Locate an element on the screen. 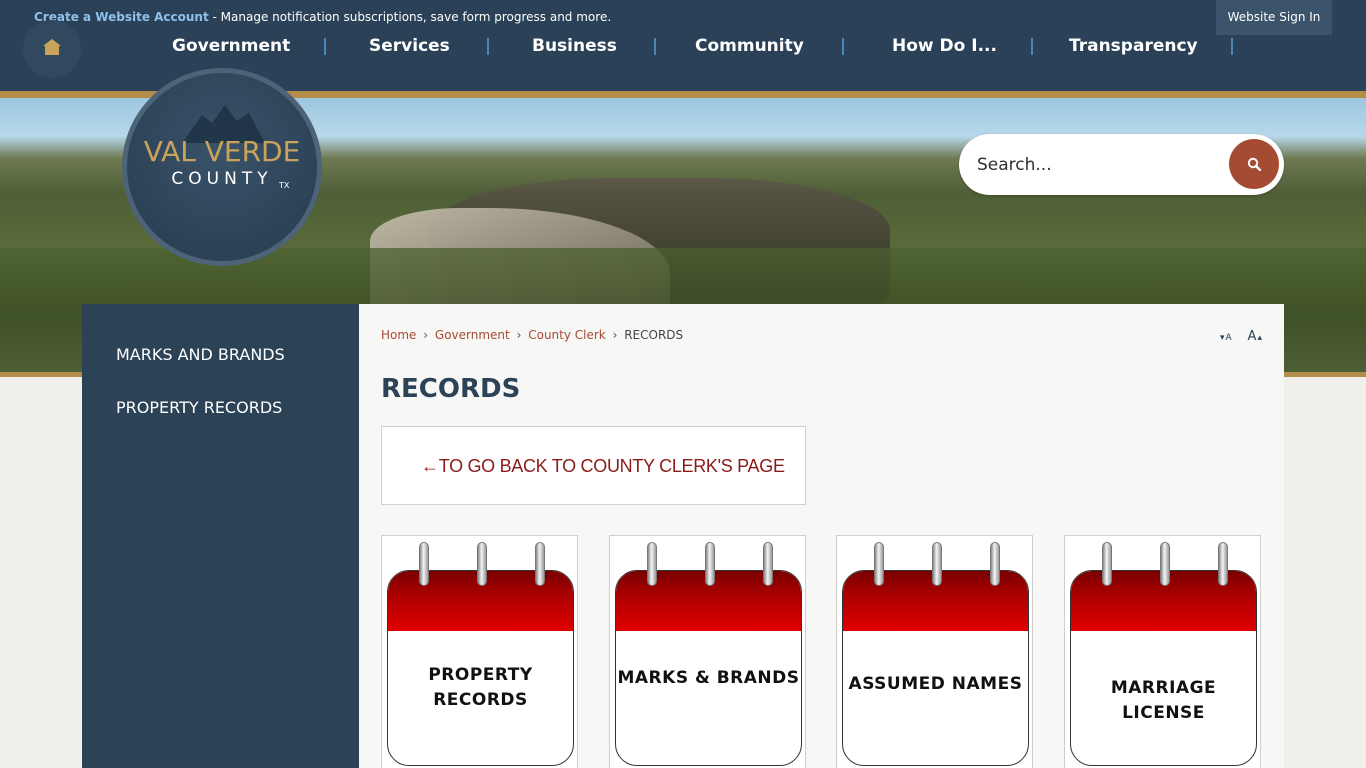  decrease-text-button: ▾A is located at coordinates (1226, 338).